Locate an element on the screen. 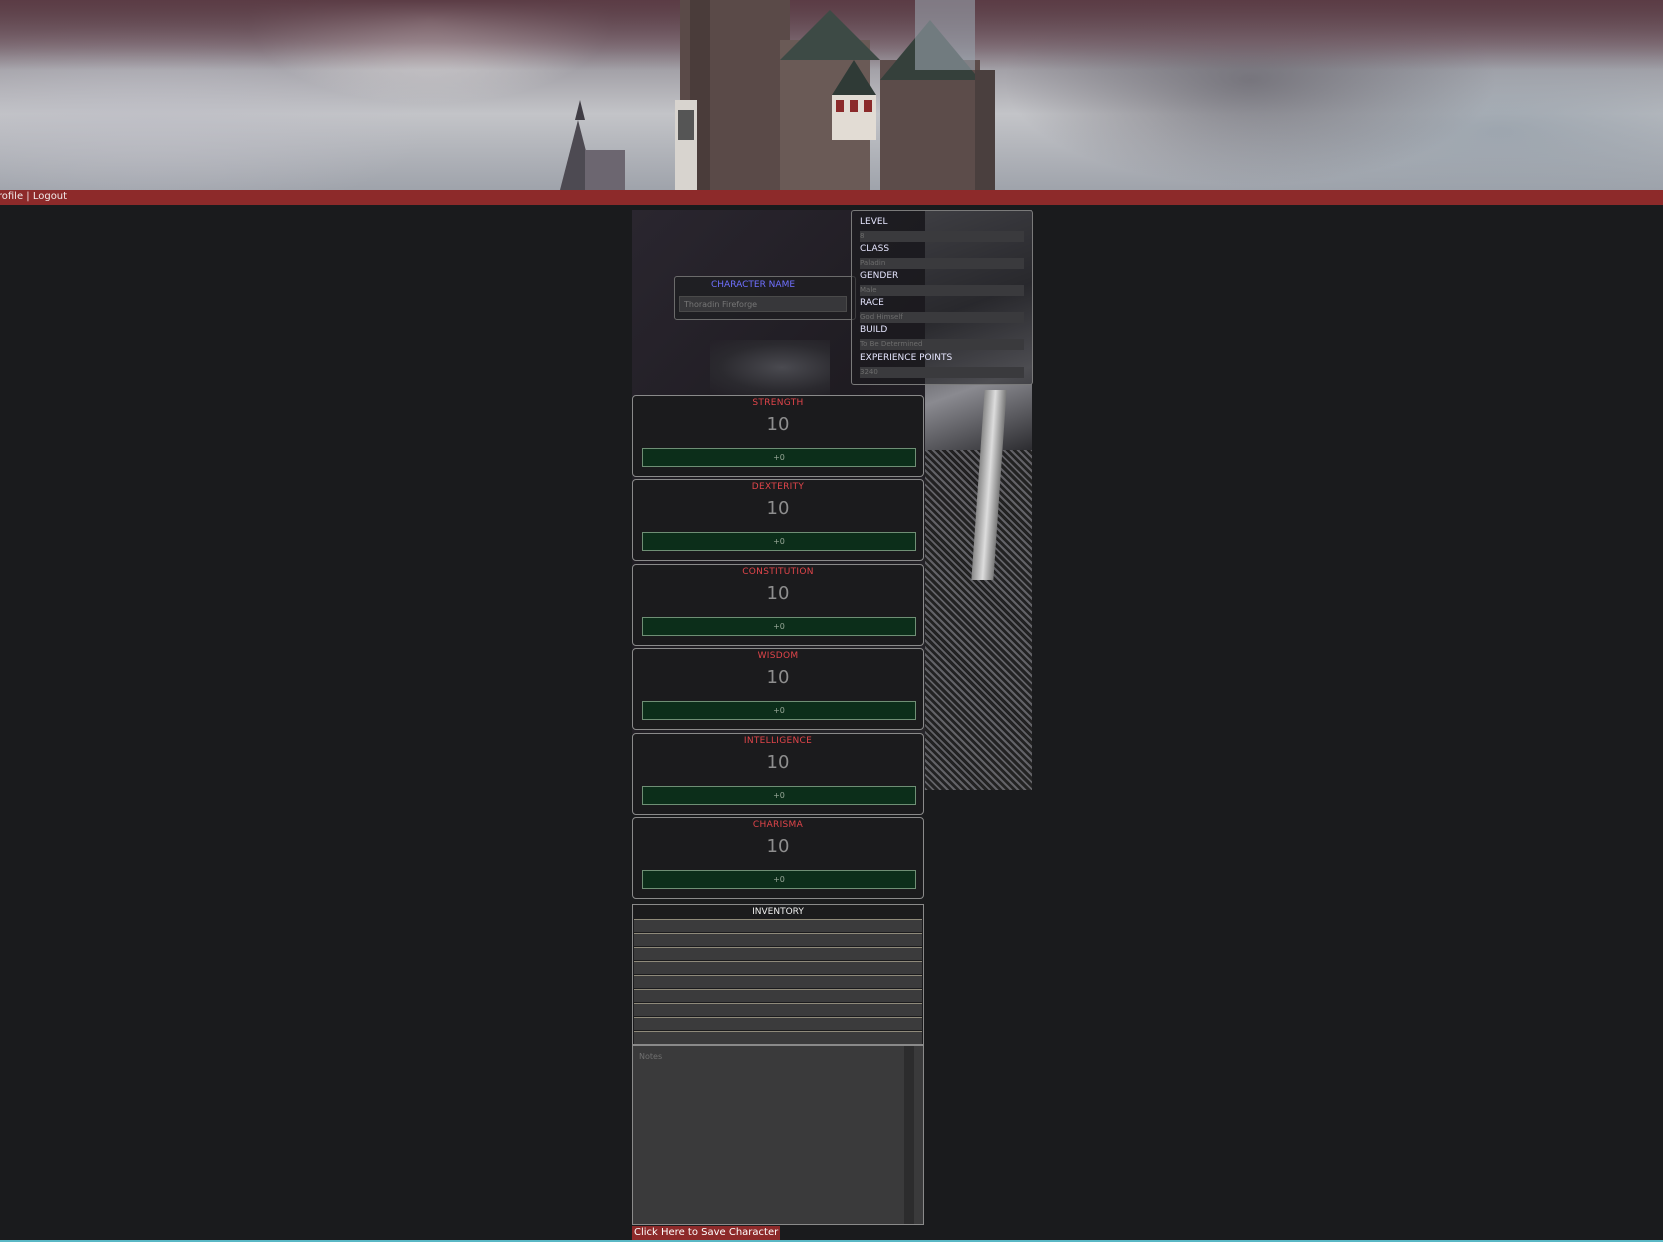 Image resolution: width=1663 pixels, height=1242 pixels. build-field: To Be Determined is located at coordinates (942, 344).